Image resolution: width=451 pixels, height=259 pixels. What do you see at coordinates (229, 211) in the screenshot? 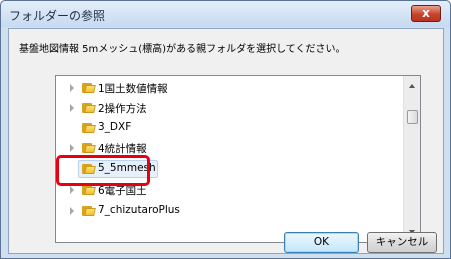
I see `tree-item-7: 7_chizutaroPlus` at bounding box center [229, 211].